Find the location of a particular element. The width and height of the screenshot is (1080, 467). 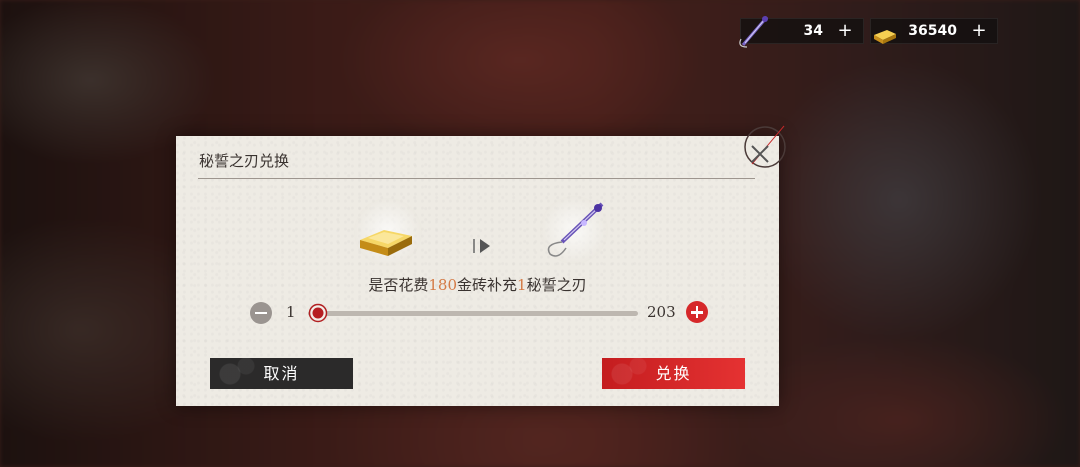

exchange-button: 兑换 is located at coordinates (673, 373).